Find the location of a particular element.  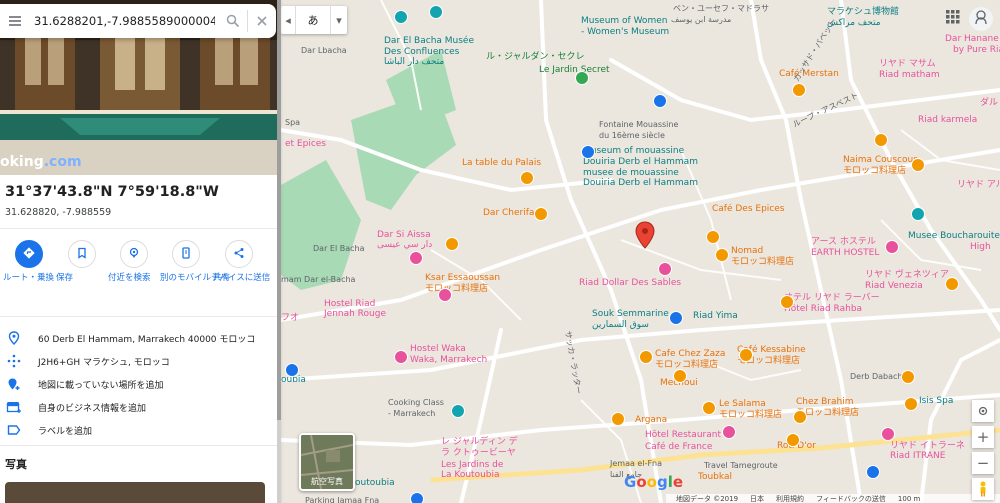

search-input is located at coordinates (124, 21).